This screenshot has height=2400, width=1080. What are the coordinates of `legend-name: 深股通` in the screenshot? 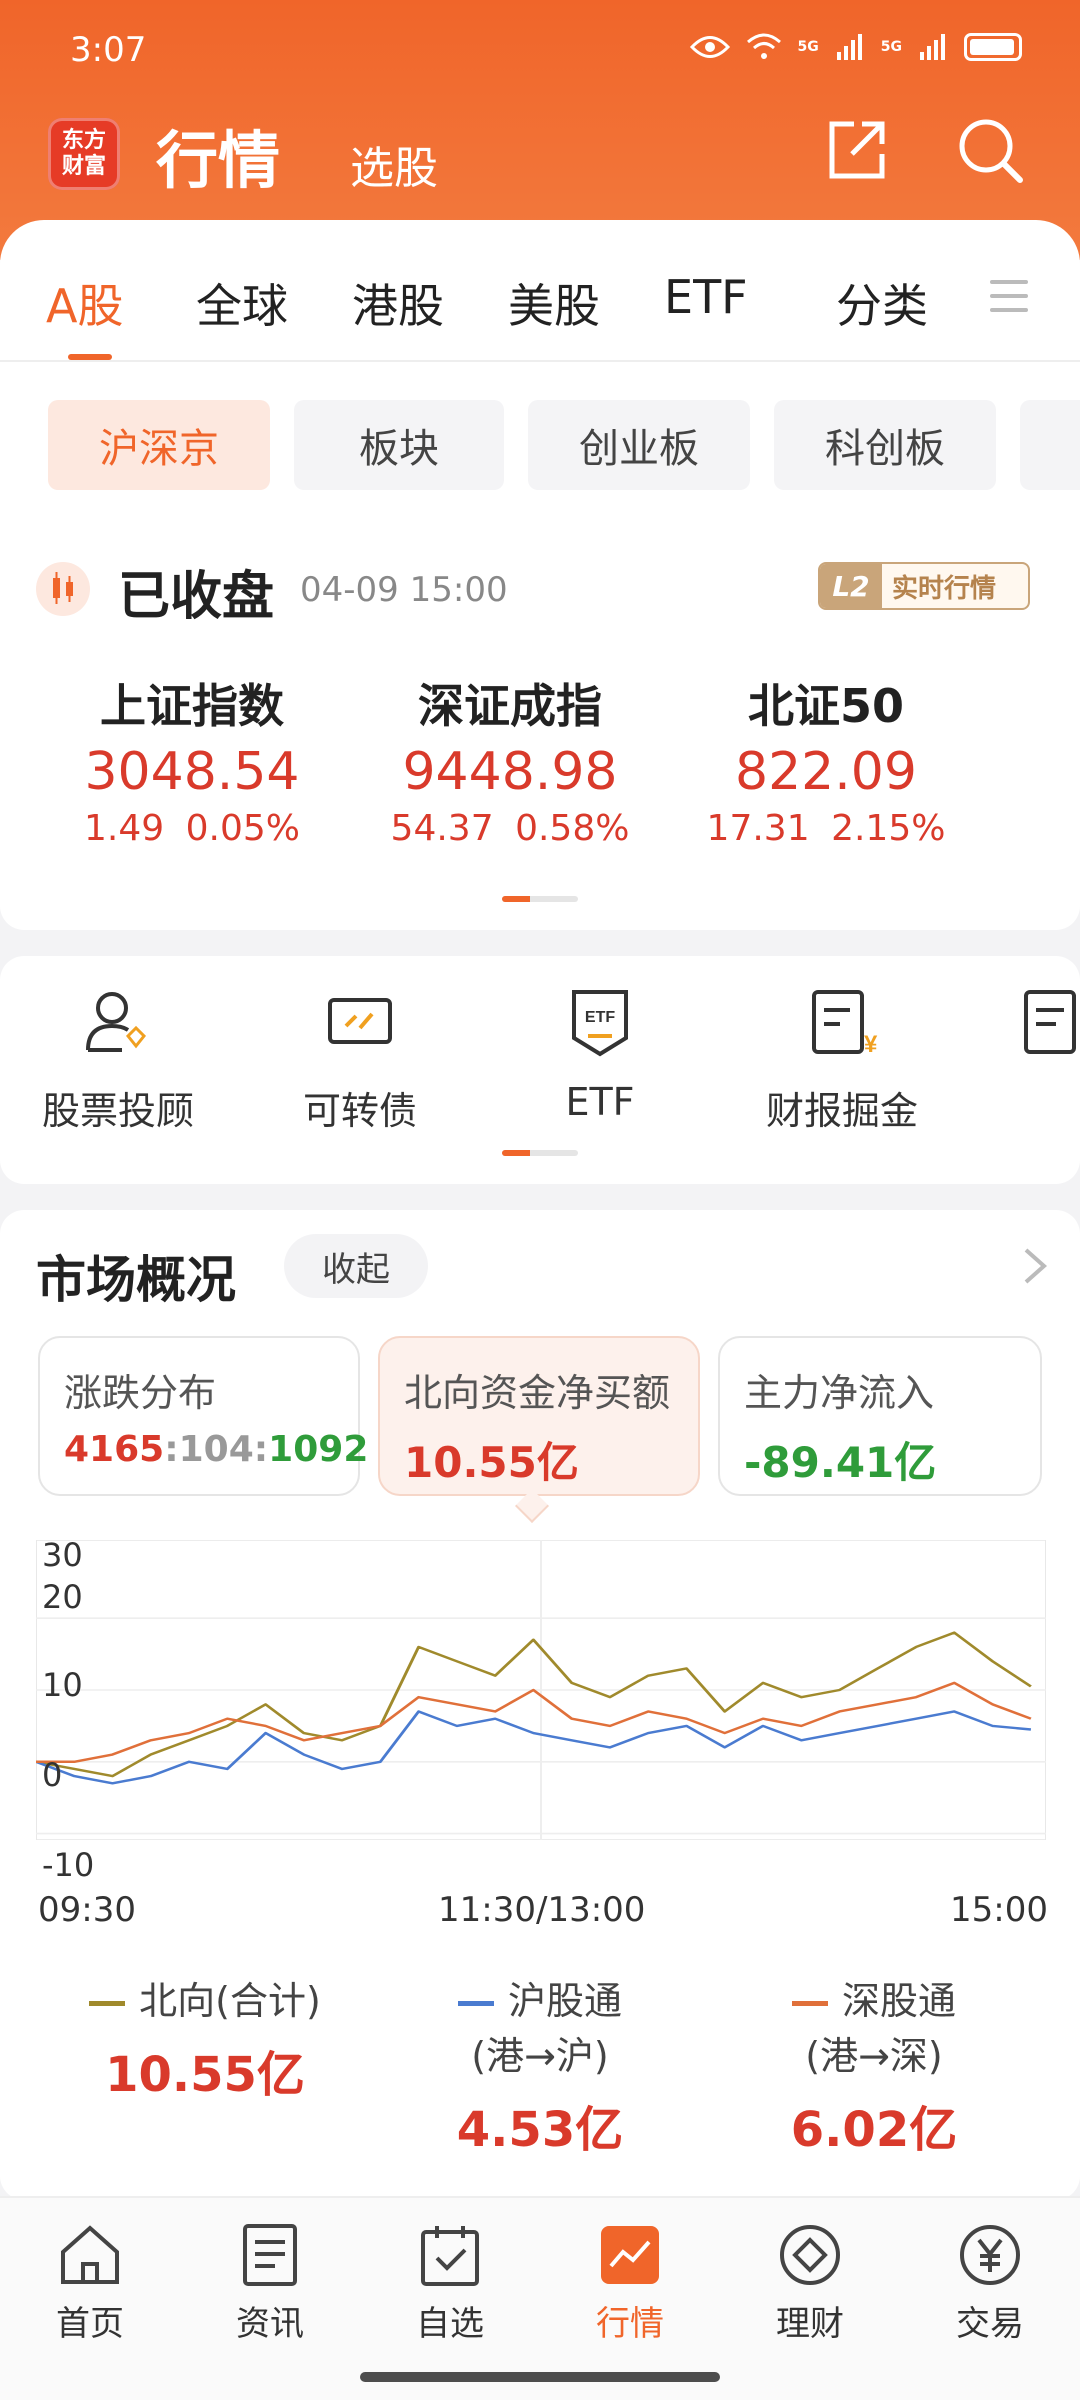 It's located at (874, 1997).